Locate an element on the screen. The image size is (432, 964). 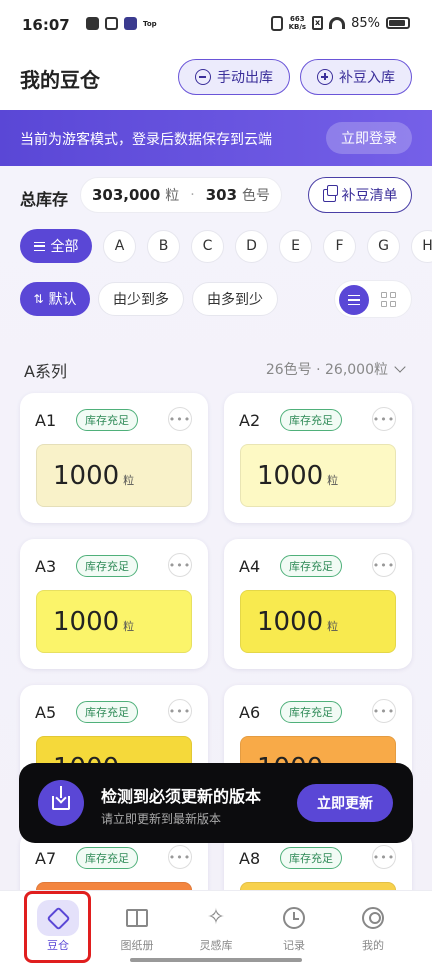
color-count: 303 is located at coordinates (221, 195).